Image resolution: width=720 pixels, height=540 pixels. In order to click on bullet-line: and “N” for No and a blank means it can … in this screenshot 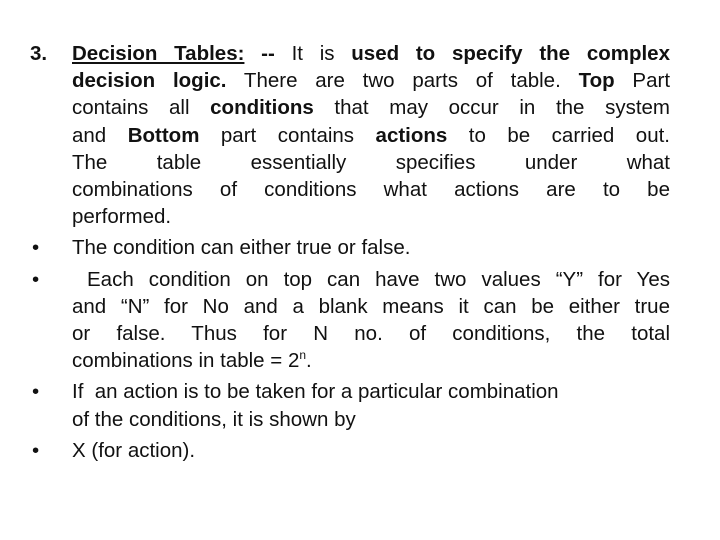, I will do `click(371, 306)`.